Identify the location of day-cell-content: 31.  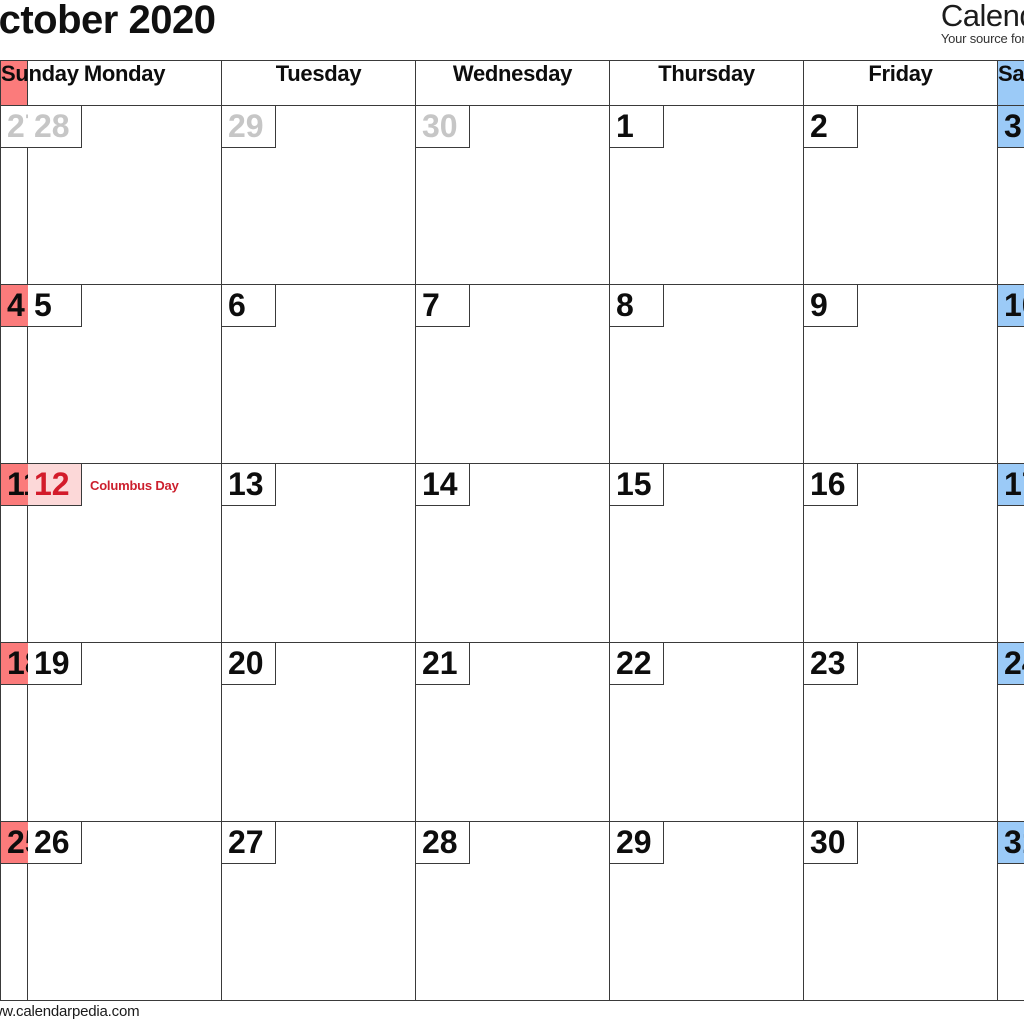
(1011, 843).